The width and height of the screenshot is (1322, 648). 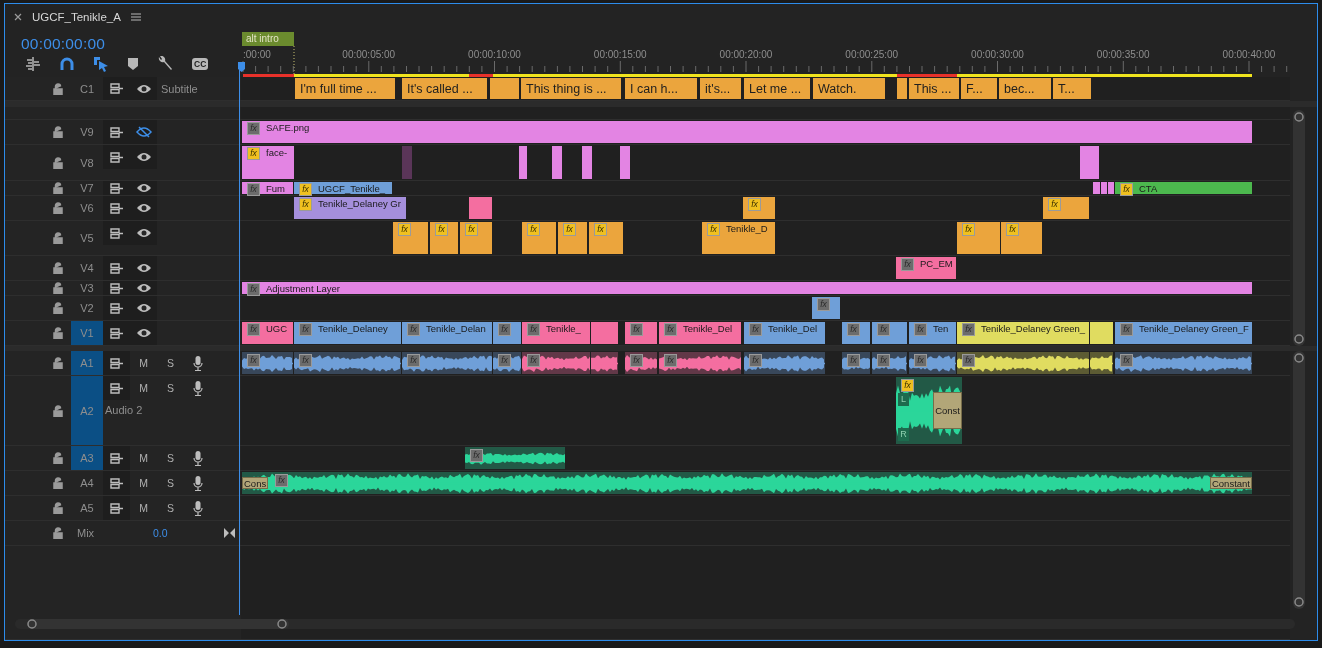 I want to click on transition: Const, so click(x=947, y=410).